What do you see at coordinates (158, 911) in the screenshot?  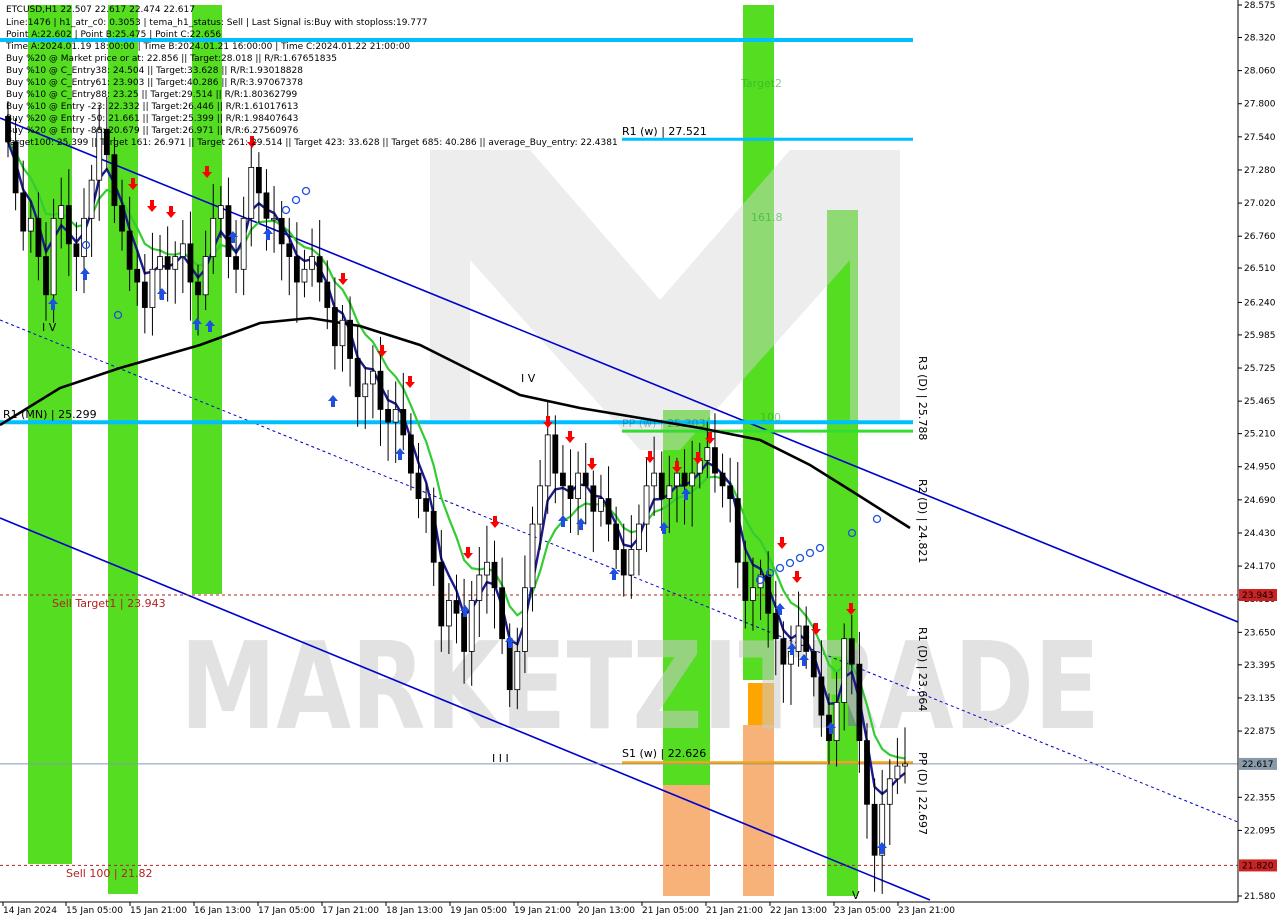 I see `time-tick-label: 15 Jan 21:00` at bounding box center [158, 911].